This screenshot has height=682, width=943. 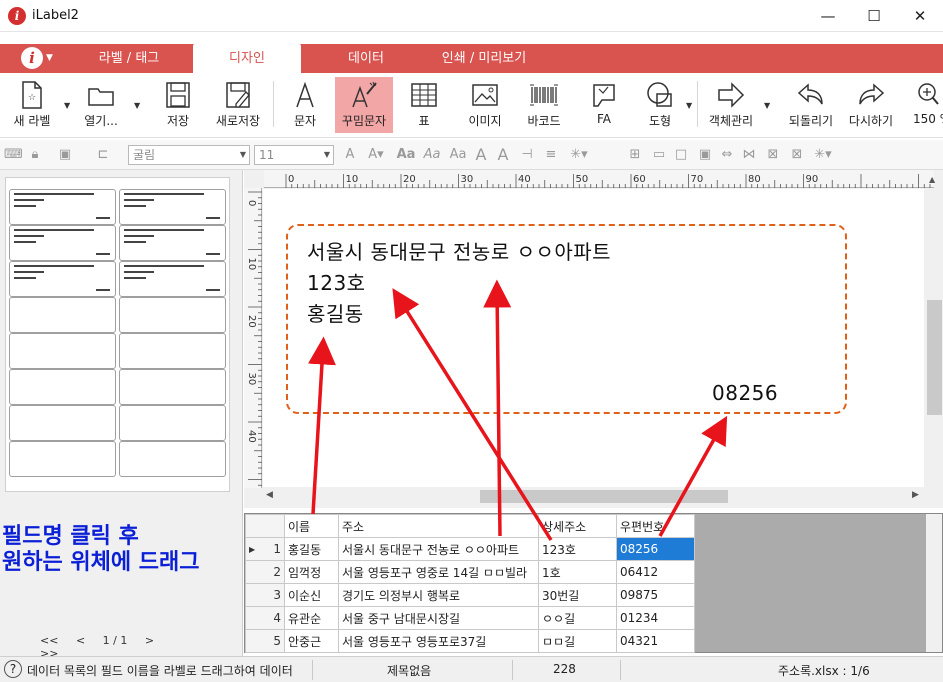 What do you see at coordinates (705, 155) in the screenshot?
I see `frame-inner-icon: ▣` at bounding box center [705, 155].